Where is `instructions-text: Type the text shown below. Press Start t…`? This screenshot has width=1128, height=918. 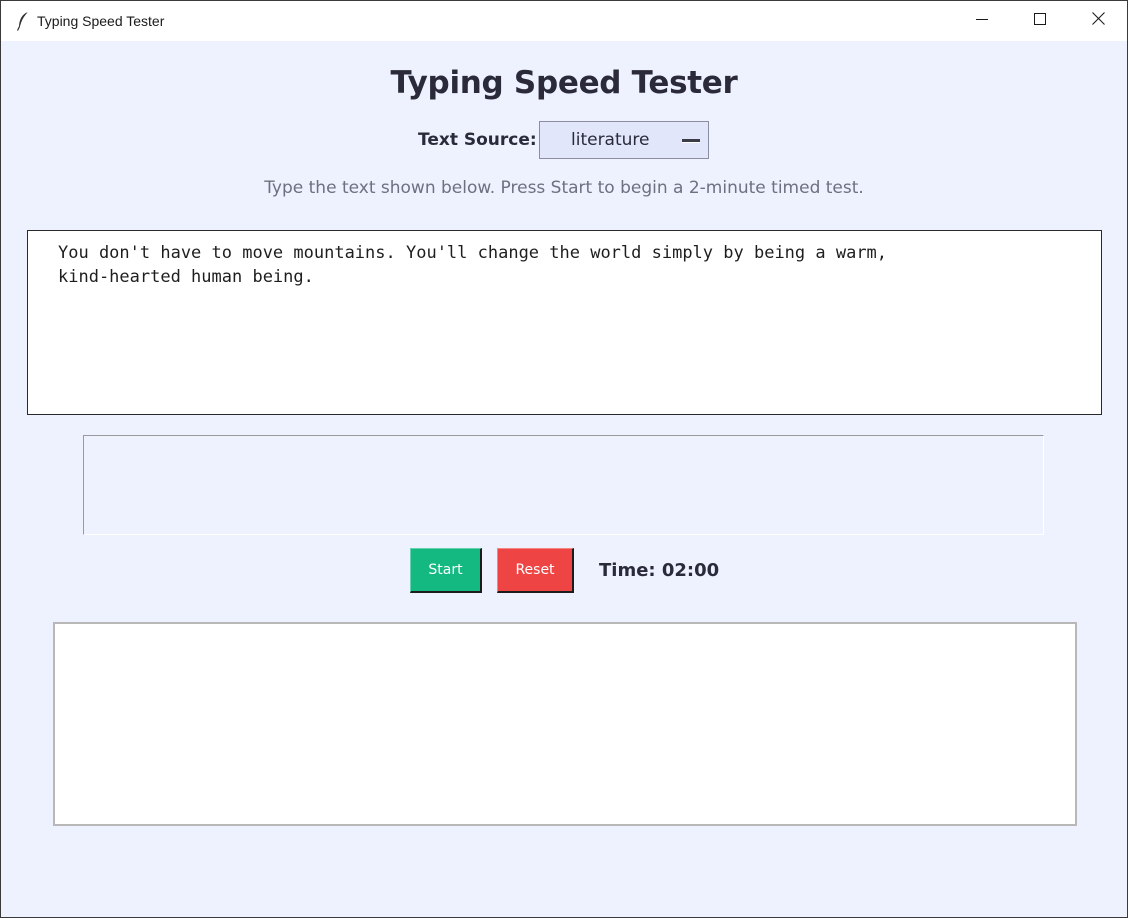
instructions-text: Type the text shown below. Press Start t… is located at coordinates (564, 188).